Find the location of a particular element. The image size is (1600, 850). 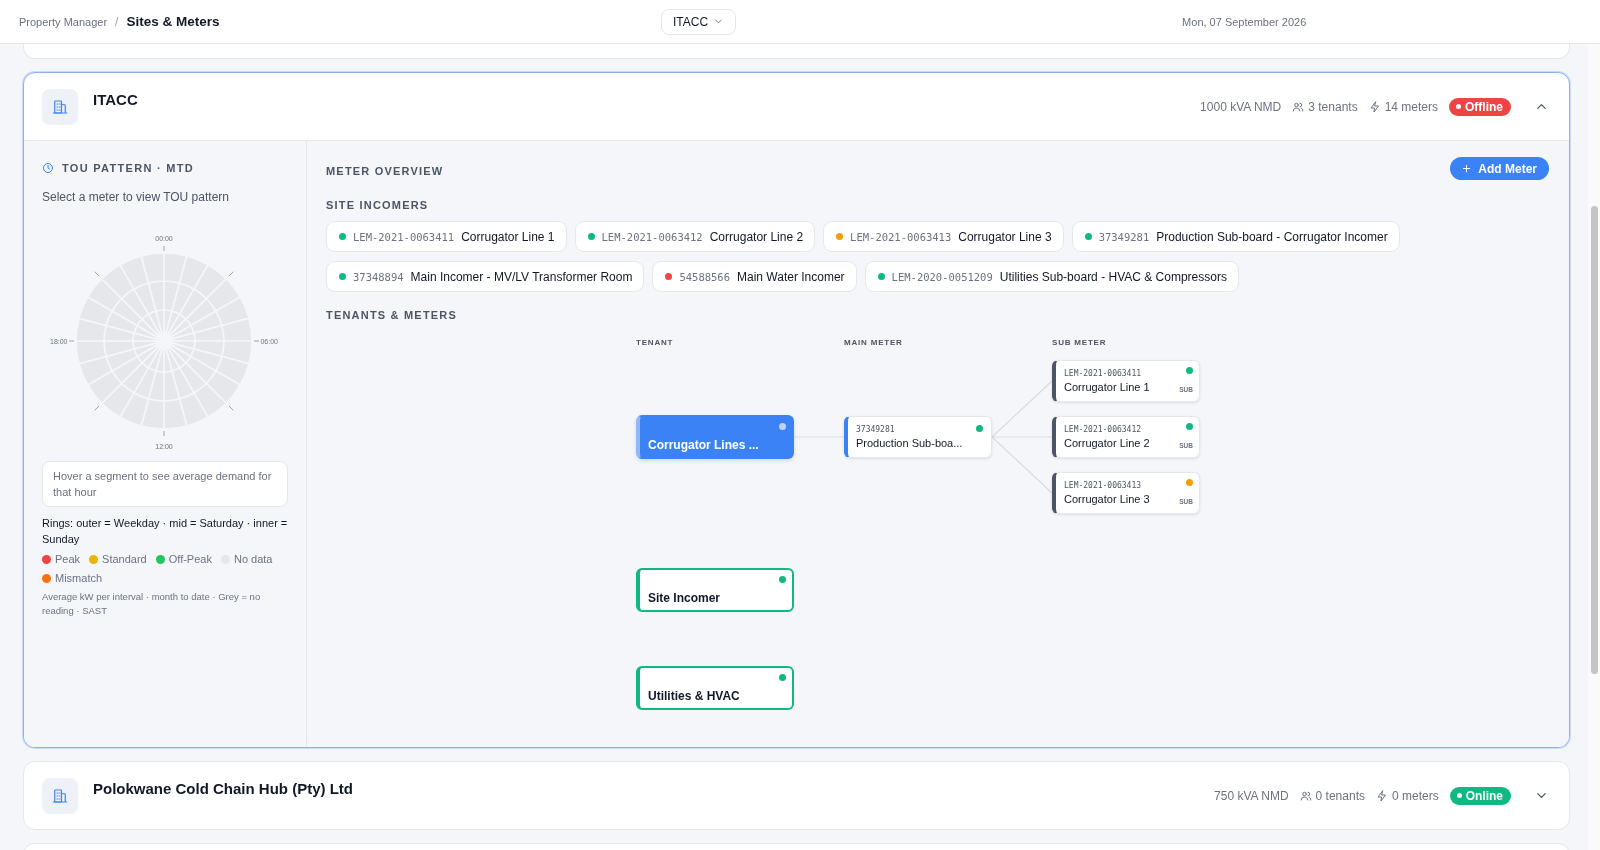

capacity-text: 1000 kVA NMD is located at coordinates (1241, 106).